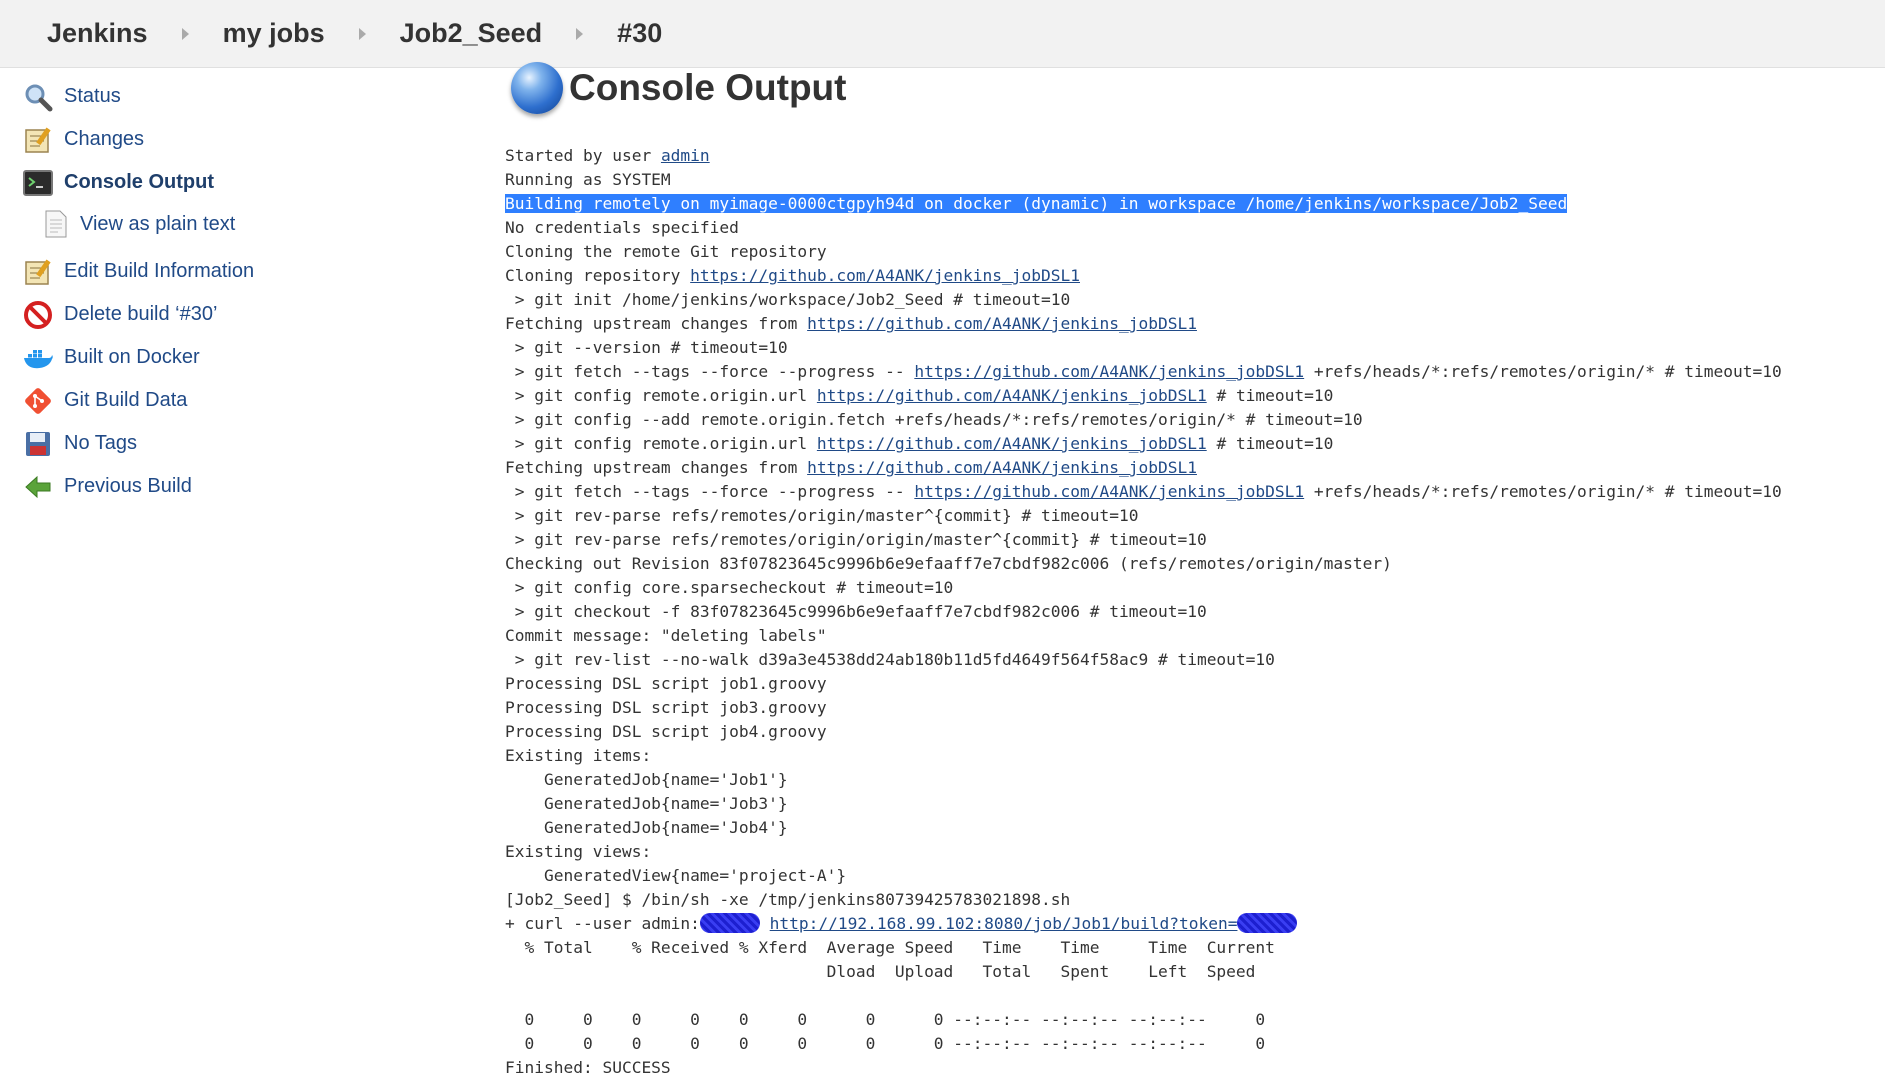  I want to click on sidebar-item-status: Status, so click(252, 96).